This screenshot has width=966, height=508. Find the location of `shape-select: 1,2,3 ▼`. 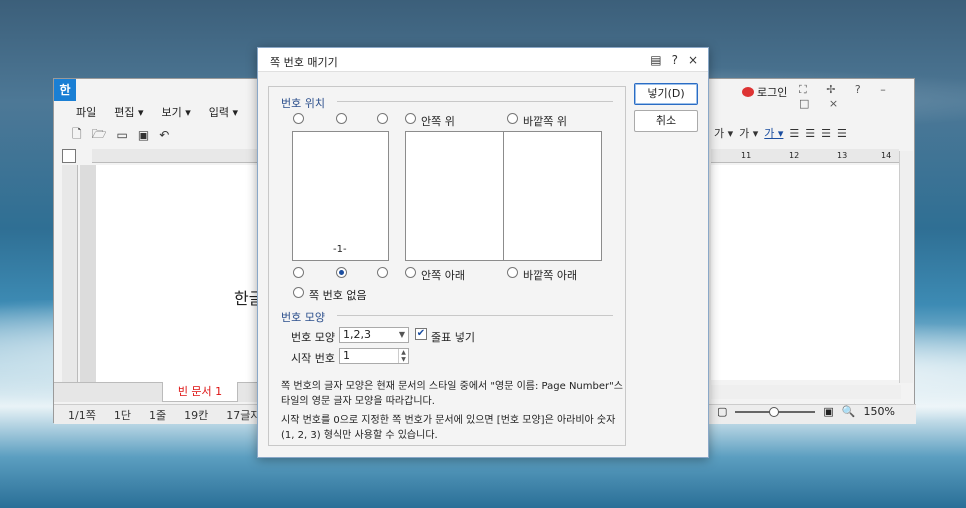

shape-select: 1,2,3 ▼ is located at coordinates (374, 335).